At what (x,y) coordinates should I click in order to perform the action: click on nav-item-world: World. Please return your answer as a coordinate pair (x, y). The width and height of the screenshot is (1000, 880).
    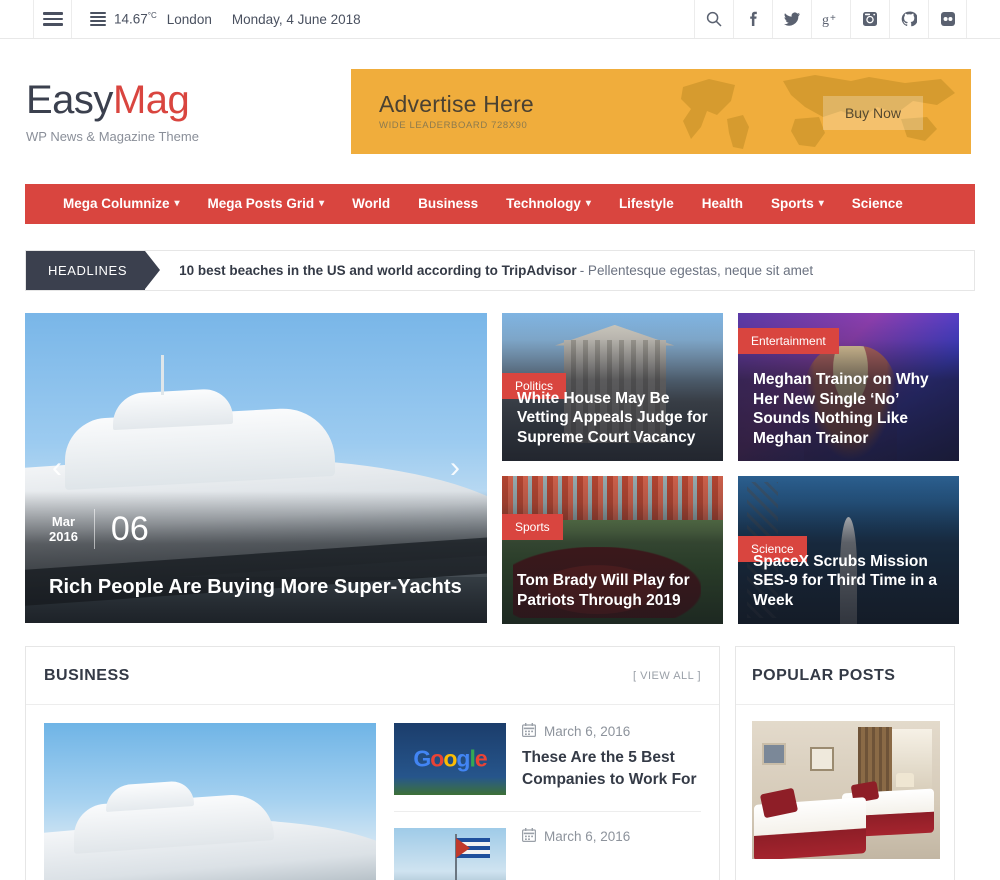
    Looking at the image, I should click on (371, 204).